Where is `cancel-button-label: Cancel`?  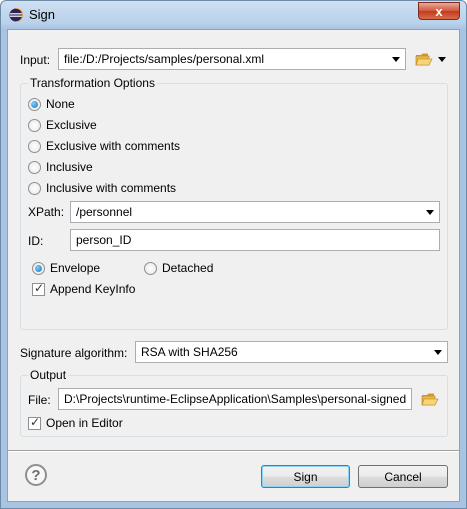 cancel-button-label: Cancel is located at coordinates (403, 476).